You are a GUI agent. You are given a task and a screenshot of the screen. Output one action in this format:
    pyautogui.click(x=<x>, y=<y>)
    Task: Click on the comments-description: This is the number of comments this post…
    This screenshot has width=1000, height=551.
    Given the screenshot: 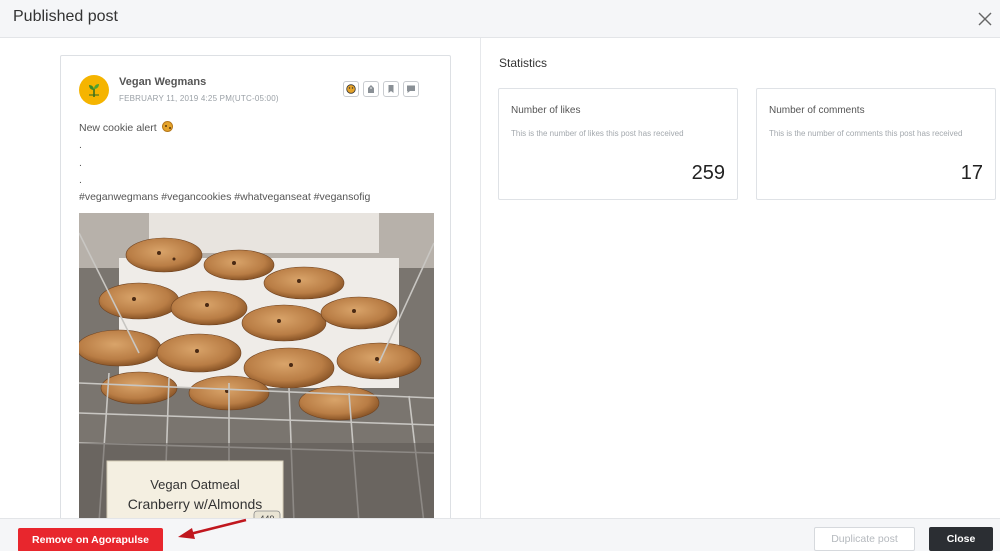 What is the action you would take?
    pyautogui.click(x=866, y=133)
    